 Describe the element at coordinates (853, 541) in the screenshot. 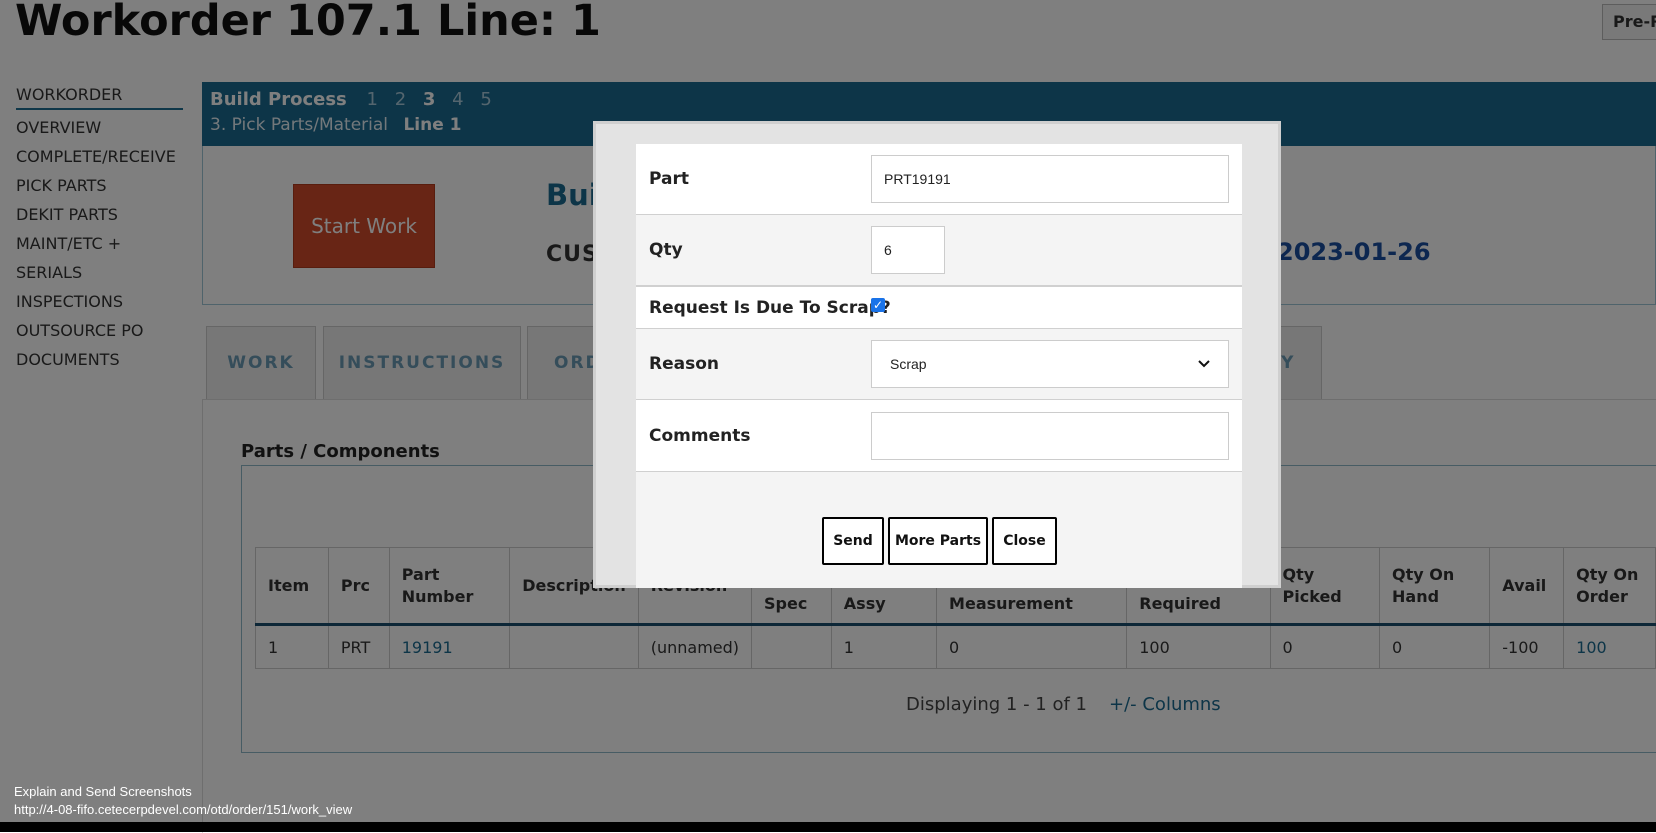

I see `send-button: Send` at that location.